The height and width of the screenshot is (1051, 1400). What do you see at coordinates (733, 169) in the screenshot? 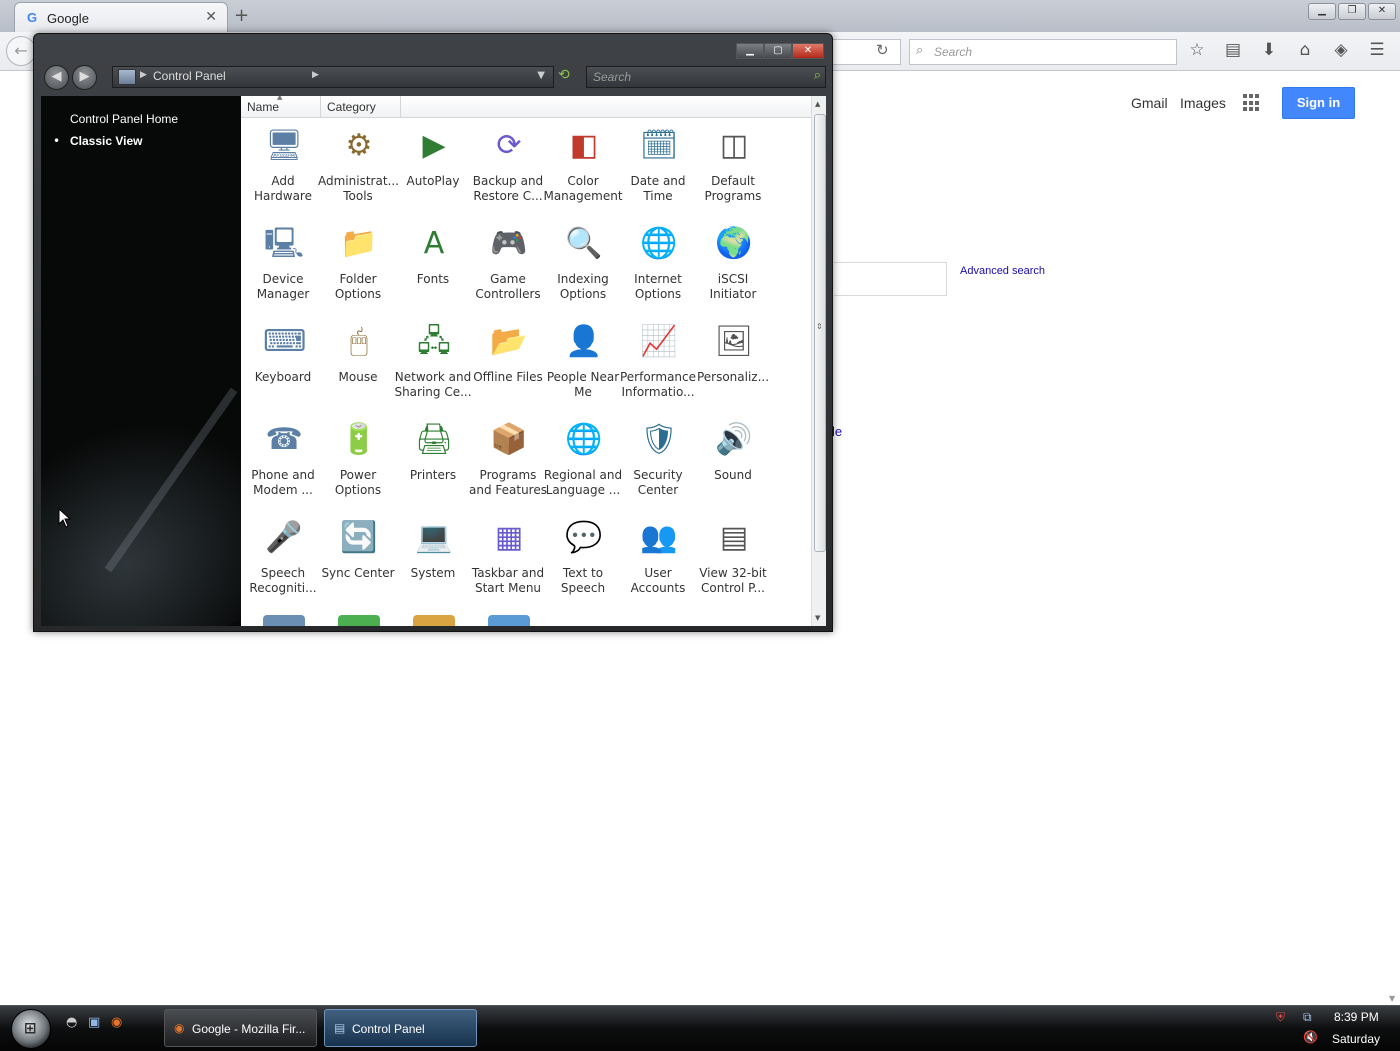
I see `cp-item: ◫ Default Programs` at bounding box center [733, 169].